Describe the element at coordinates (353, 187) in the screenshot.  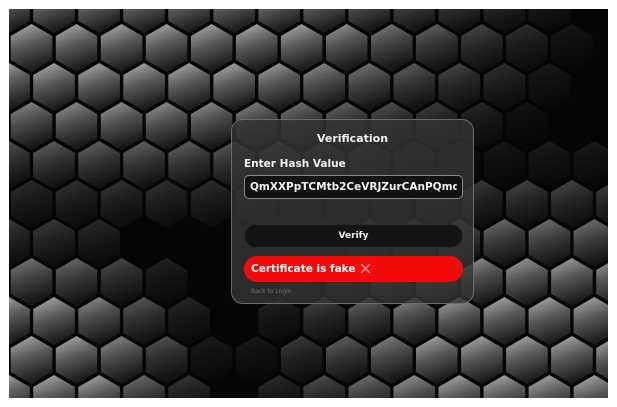
I see `hash-input` at that location.